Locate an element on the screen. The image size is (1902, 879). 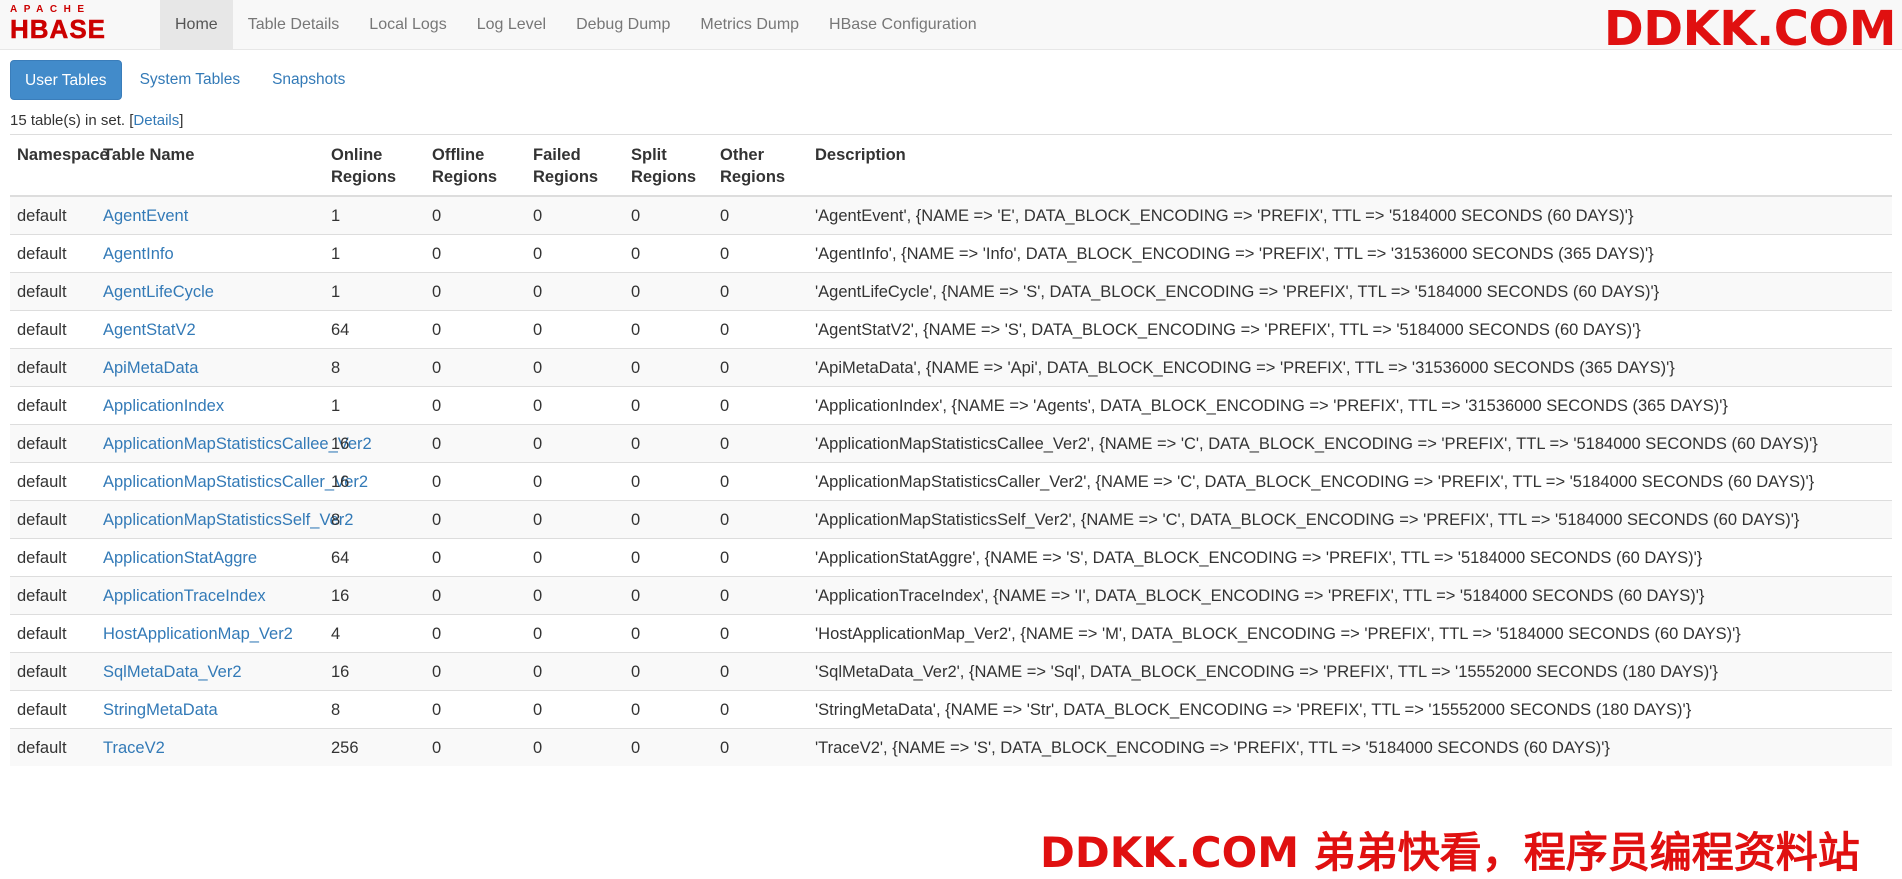
cell-table-name-link: ApiMetaData is located at coordinates (210, 367).